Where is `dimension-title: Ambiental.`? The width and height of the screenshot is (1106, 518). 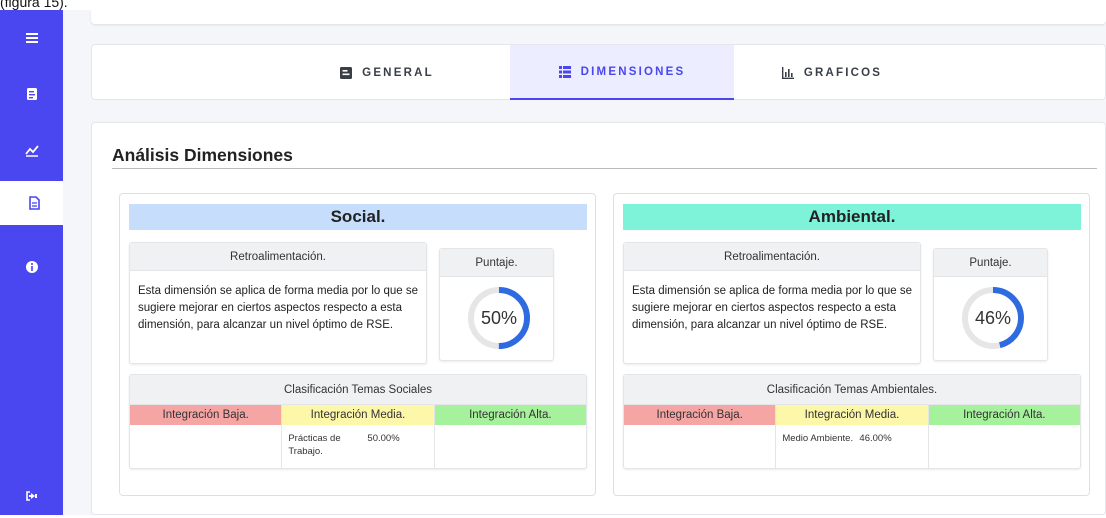
dimension-title: Ambiental. is located at coordinates (852, 217).